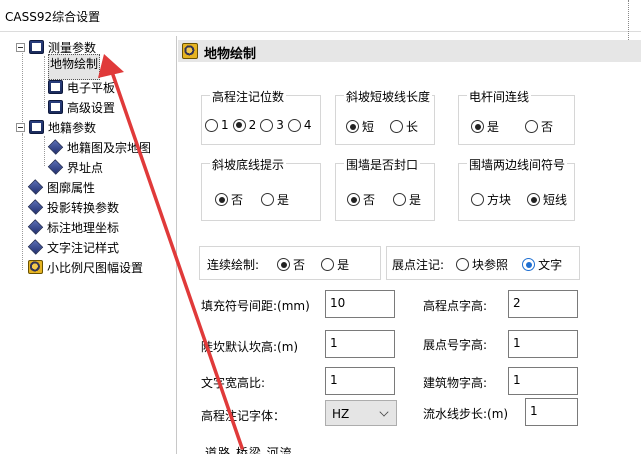 The width and height of the screenshot is (641, 454). What do you see at coordinates (491, 199) in the screenshot?
I see `radio-block: 方块` at bounding box center [491, 199].